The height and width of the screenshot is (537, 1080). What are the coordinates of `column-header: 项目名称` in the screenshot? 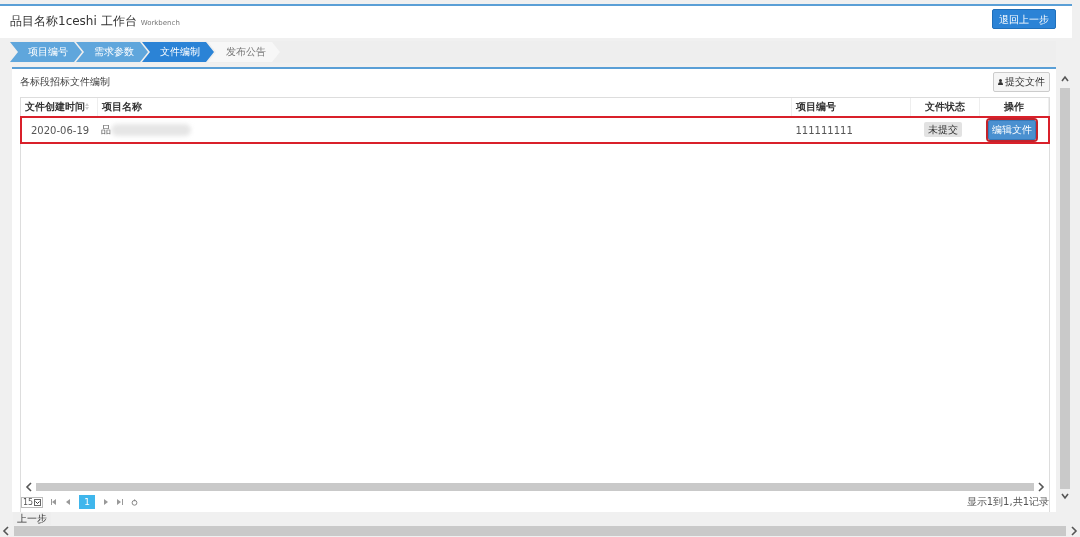 It's located at (121, 106).